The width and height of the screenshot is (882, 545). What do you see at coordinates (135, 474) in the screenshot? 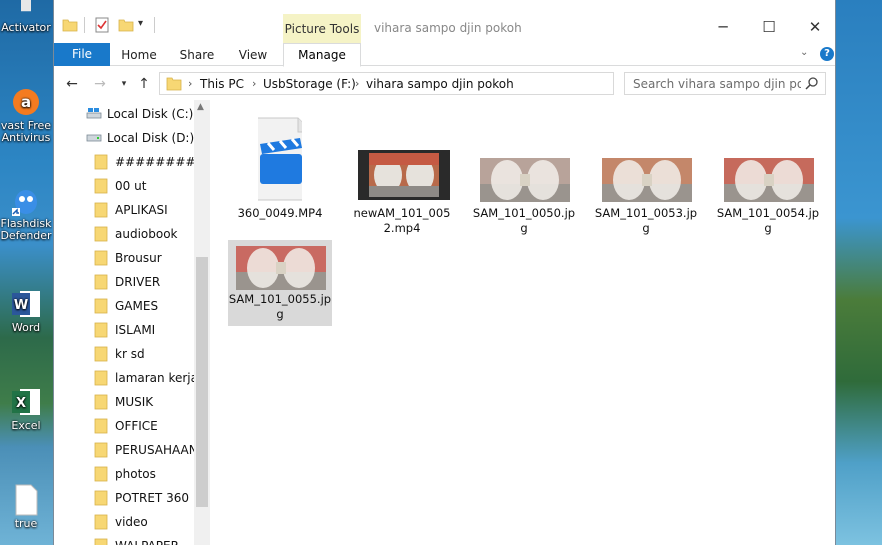
I see `nav-item-label: photos` at bounding box center [135, 474].